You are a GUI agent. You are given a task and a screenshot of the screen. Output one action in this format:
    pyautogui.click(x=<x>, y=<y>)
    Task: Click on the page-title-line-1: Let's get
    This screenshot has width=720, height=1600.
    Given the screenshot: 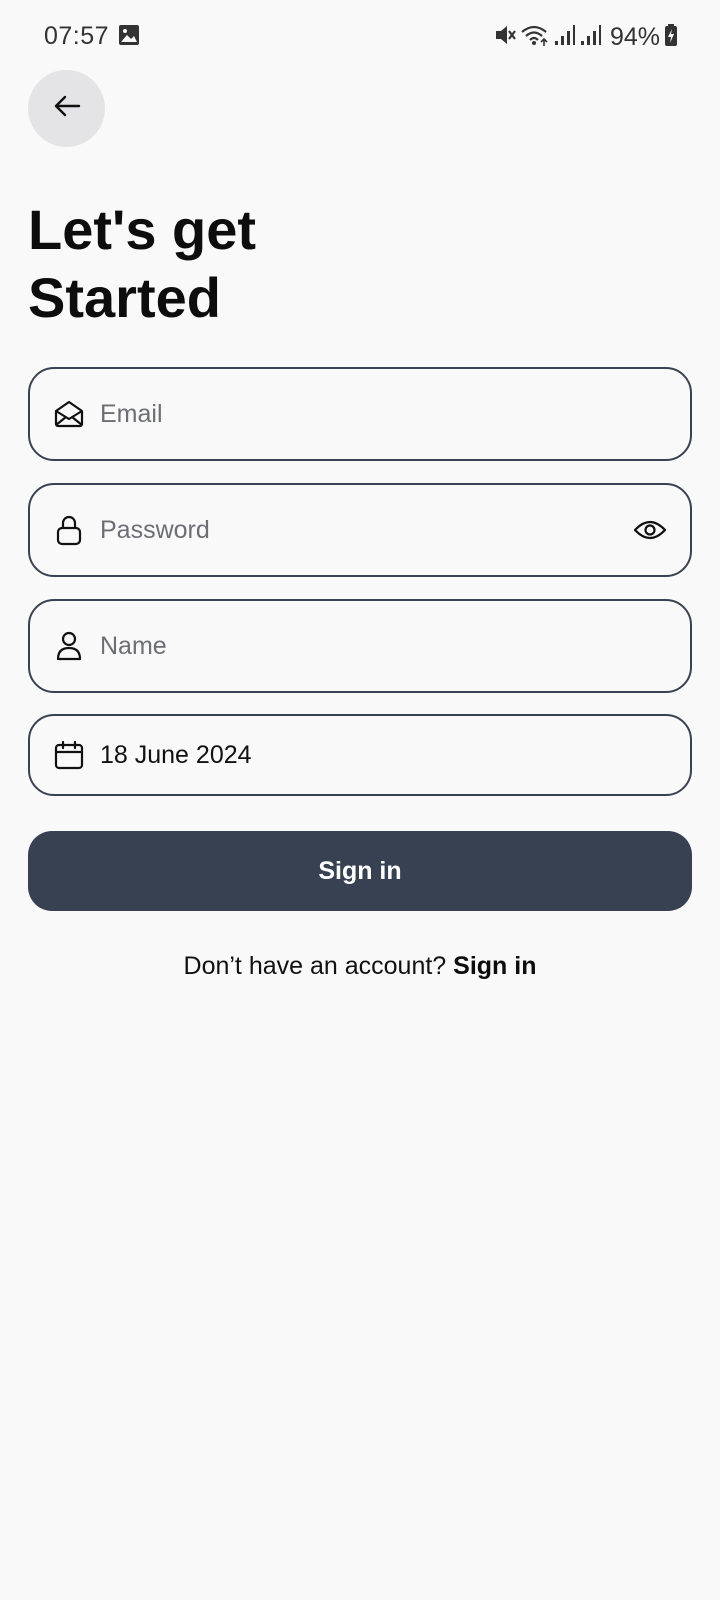 What is the action you would take?
    pyautogui.click(x=142, y=229)
    